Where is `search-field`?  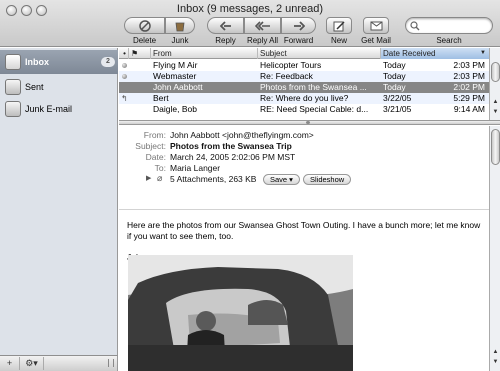
search-field is located at coordinates (449, 25).